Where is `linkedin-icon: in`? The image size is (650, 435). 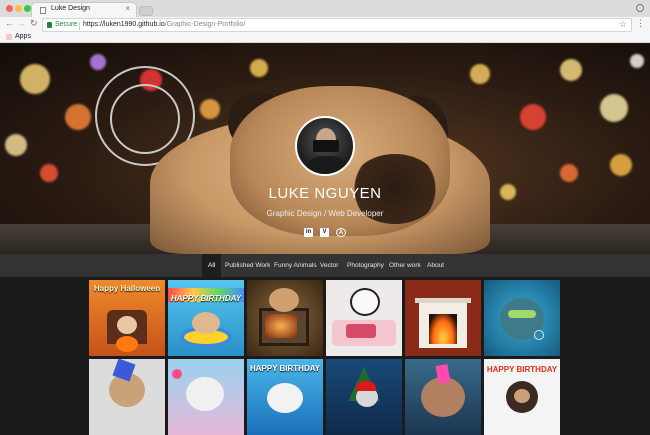 linkedin-icon: in is located at coordinates (308, 232).